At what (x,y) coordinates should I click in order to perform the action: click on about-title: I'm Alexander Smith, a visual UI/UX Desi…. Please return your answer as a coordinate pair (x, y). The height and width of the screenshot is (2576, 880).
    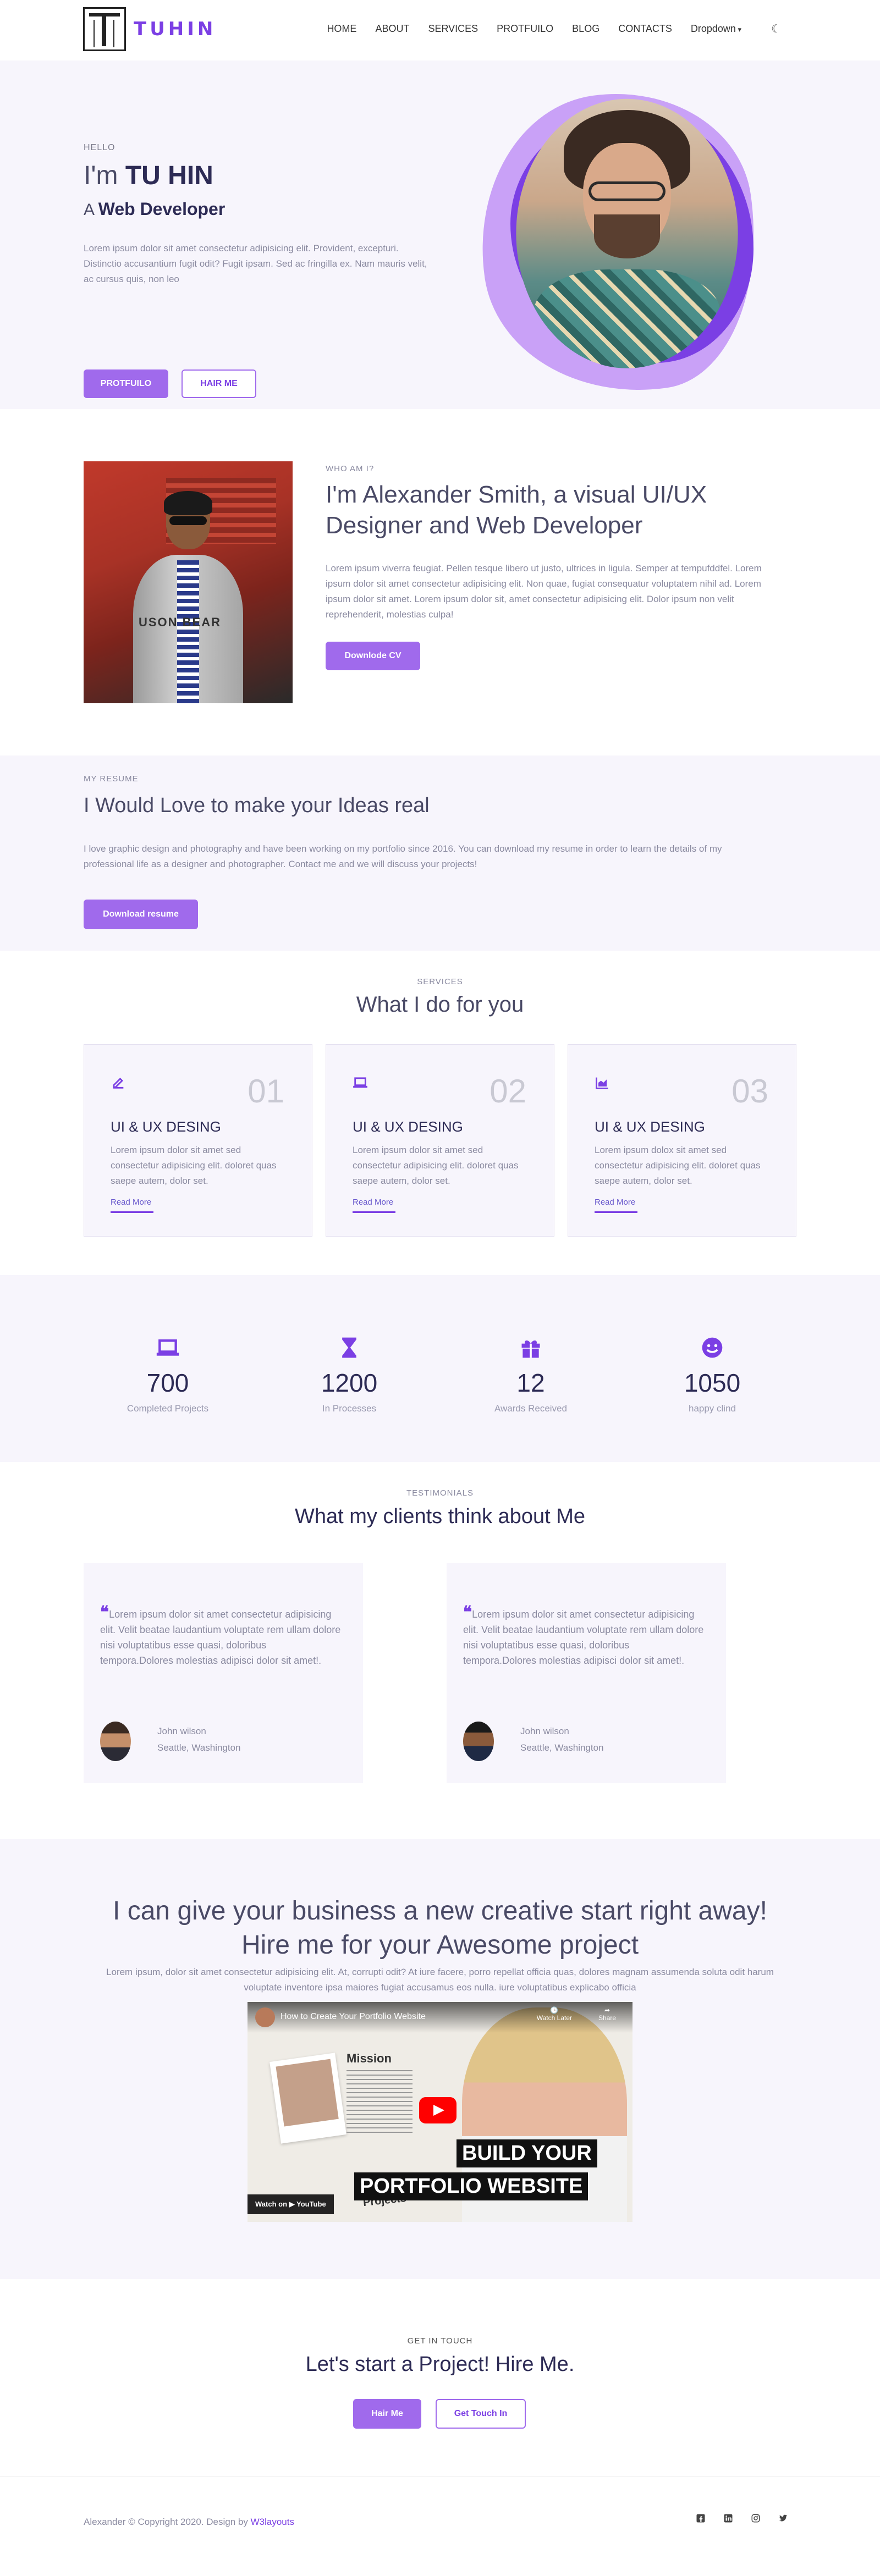
    Looking at the image, I should click on (516, 510).